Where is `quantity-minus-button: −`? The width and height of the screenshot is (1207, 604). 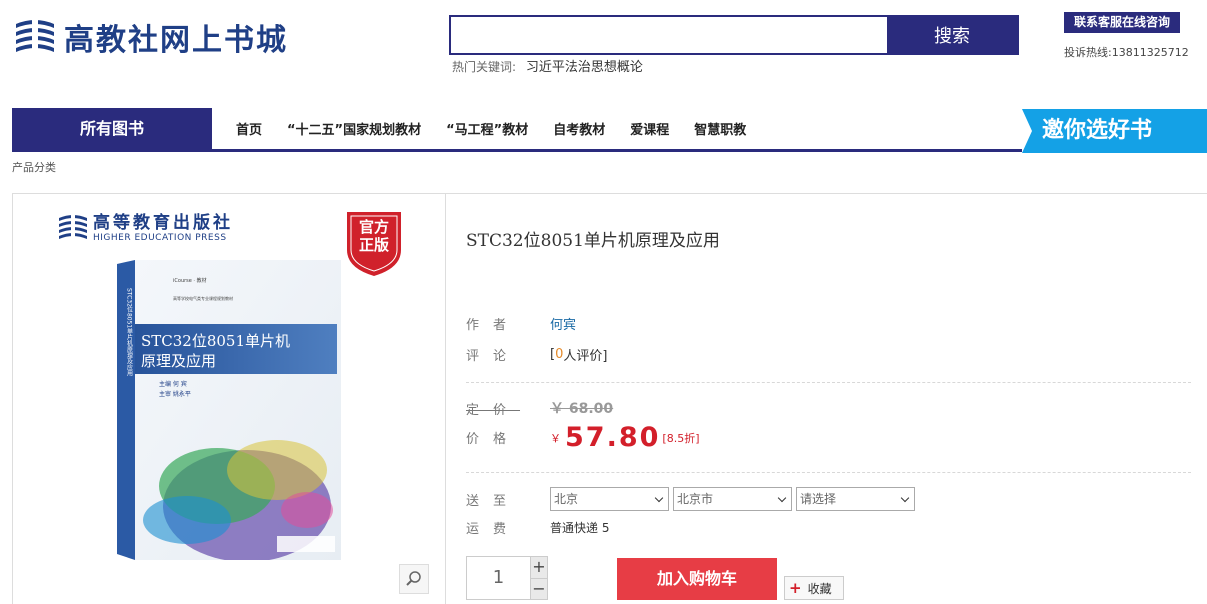 quantity-minus-button: − is located at coordinates (539, 588).